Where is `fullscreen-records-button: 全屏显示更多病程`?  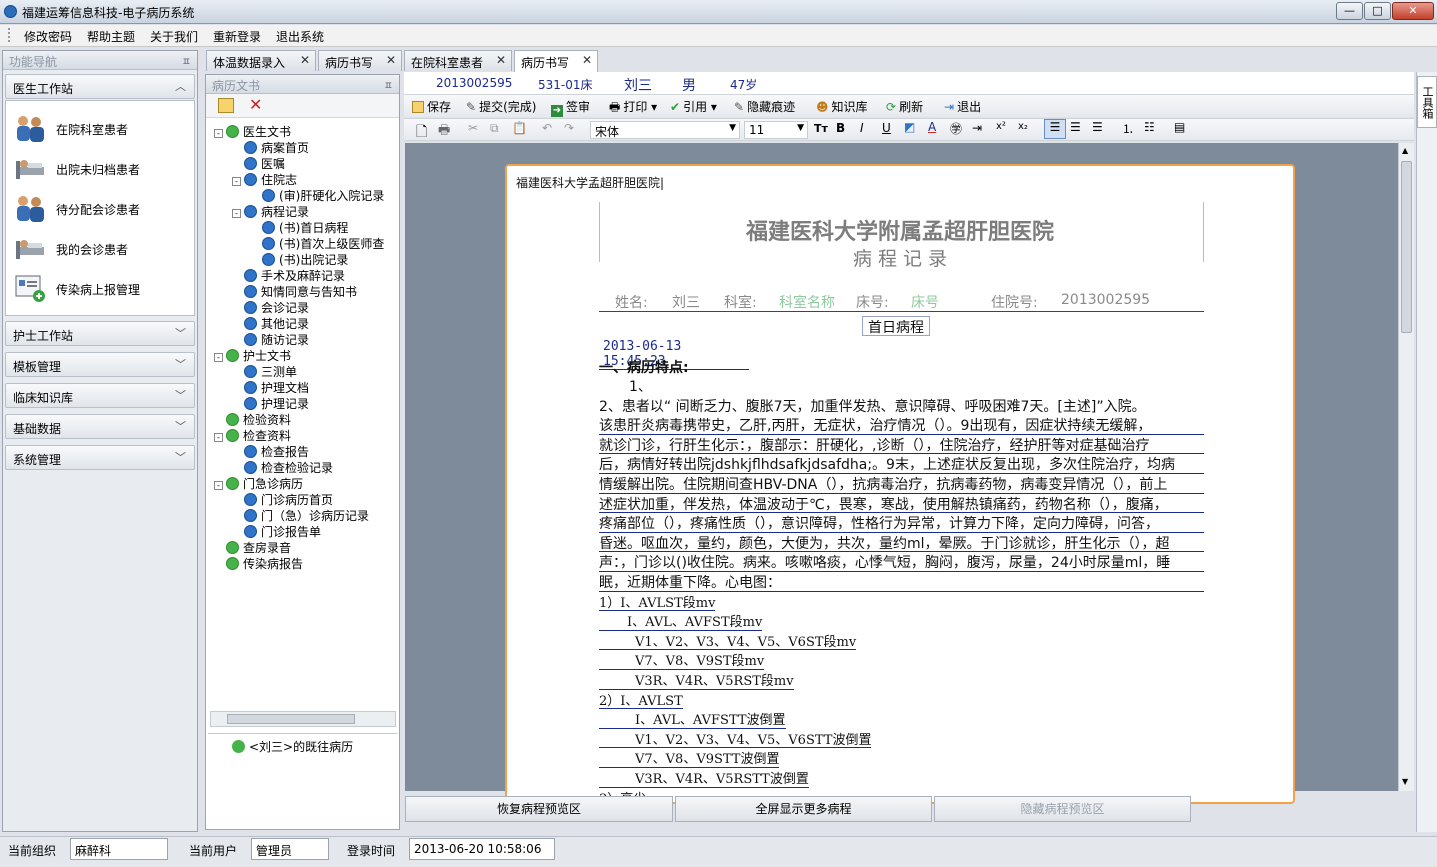
fullscreen-records-button: 全屏显示更多病程 is located at coordinates (803, 809).